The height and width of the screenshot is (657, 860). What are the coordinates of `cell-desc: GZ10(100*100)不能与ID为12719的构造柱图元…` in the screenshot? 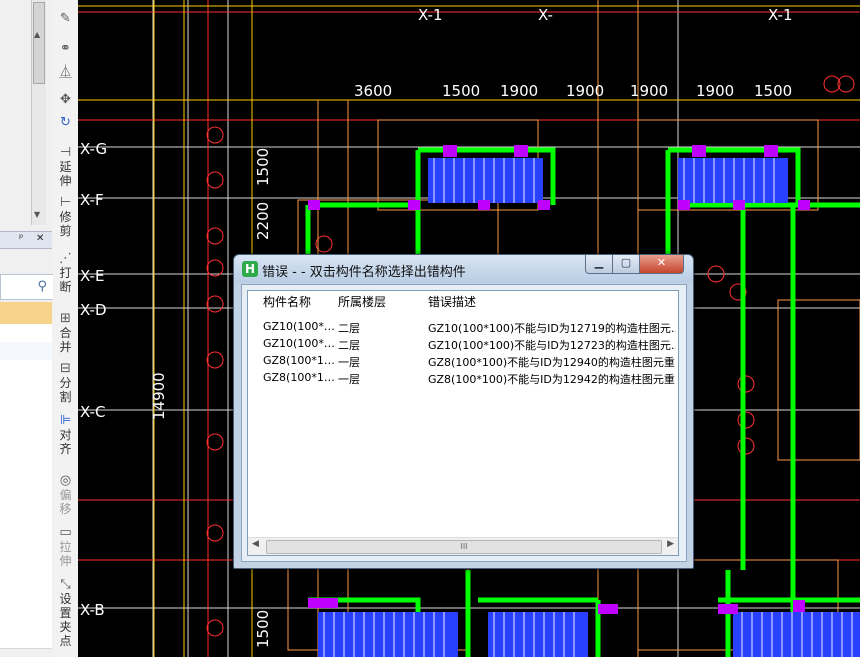 It's located at (552, 328).